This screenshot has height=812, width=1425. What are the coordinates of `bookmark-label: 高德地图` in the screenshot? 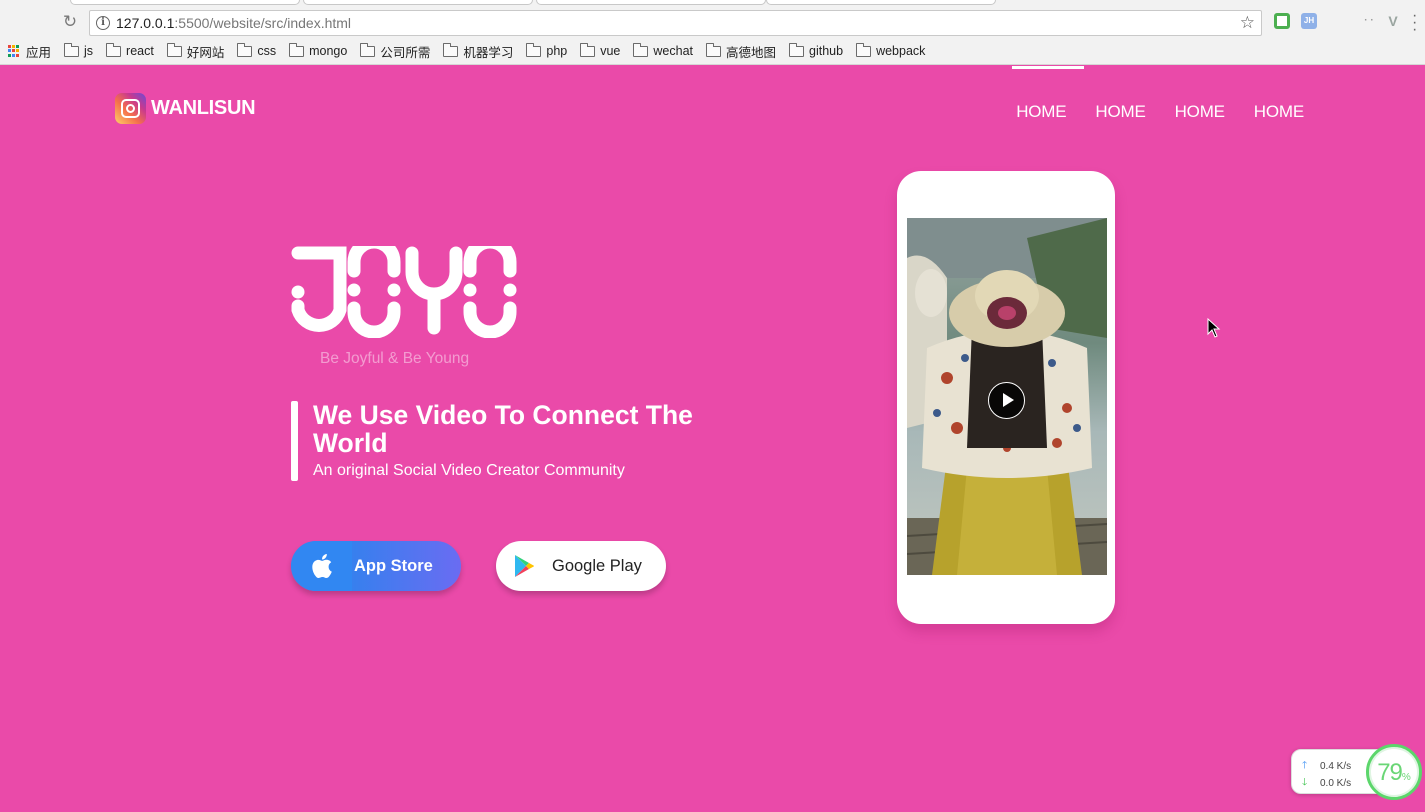 It's located at (751, 52).